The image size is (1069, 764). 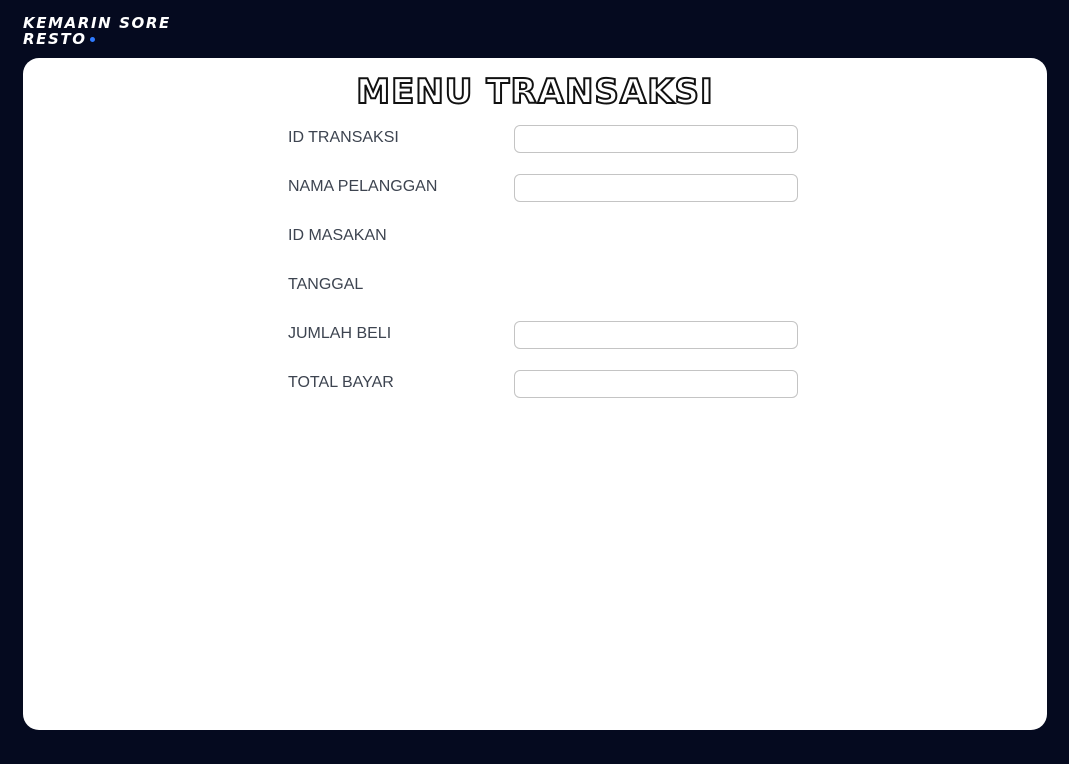 What do you see at coordinates (340, 333) in the screenshot?
I see `jumlah-beli-label: JUMLAH BELI` at bounding box center [340, 333].